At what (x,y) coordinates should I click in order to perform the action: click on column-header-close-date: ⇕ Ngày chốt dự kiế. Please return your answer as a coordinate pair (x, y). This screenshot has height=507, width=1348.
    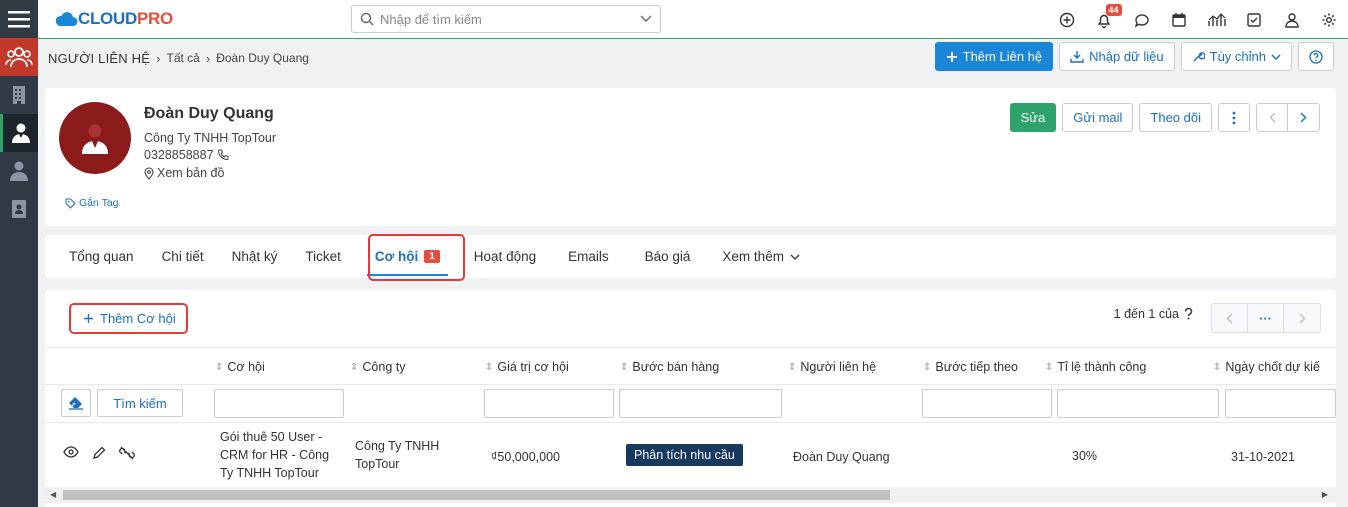
    Looking at the image, I should click on (1266, 367).